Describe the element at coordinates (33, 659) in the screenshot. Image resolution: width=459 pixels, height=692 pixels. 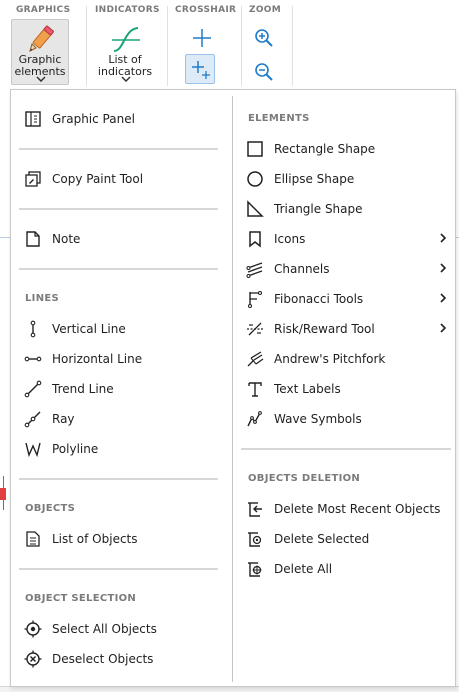
I see `target-deselect-icon` at that location.